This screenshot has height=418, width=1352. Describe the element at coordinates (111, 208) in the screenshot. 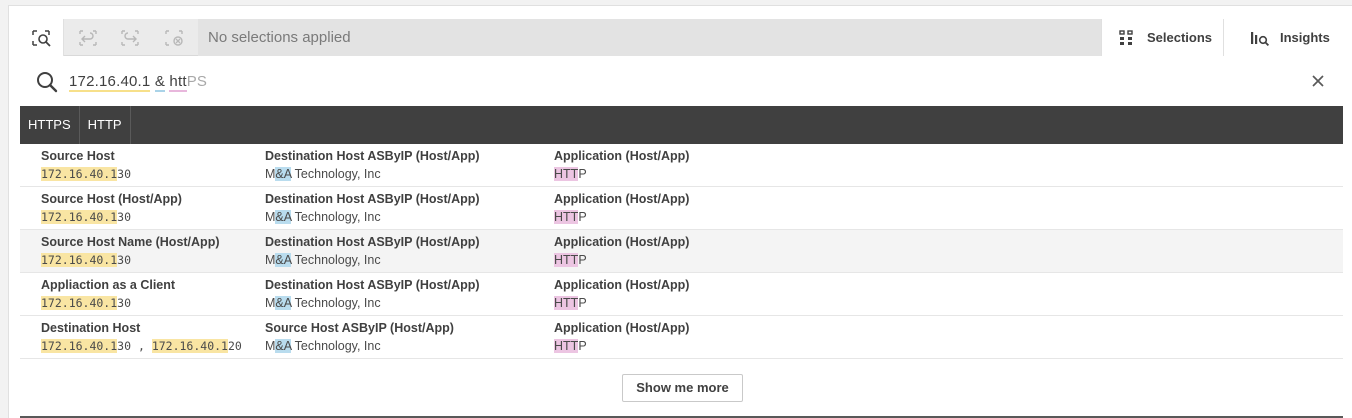

I see `result-field: Source Host (Host/App) 172.16.40.130` at that location.